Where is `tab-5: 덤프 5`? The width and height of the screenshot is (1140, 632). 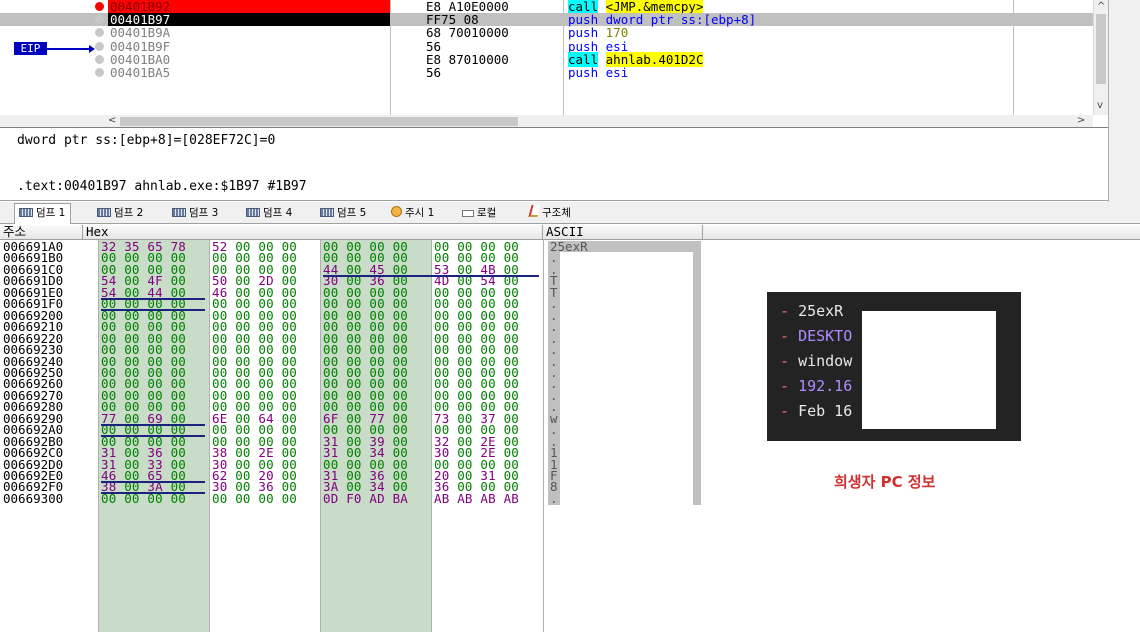 tab-5: 덤프 5 is located at coordinates (343, 213).